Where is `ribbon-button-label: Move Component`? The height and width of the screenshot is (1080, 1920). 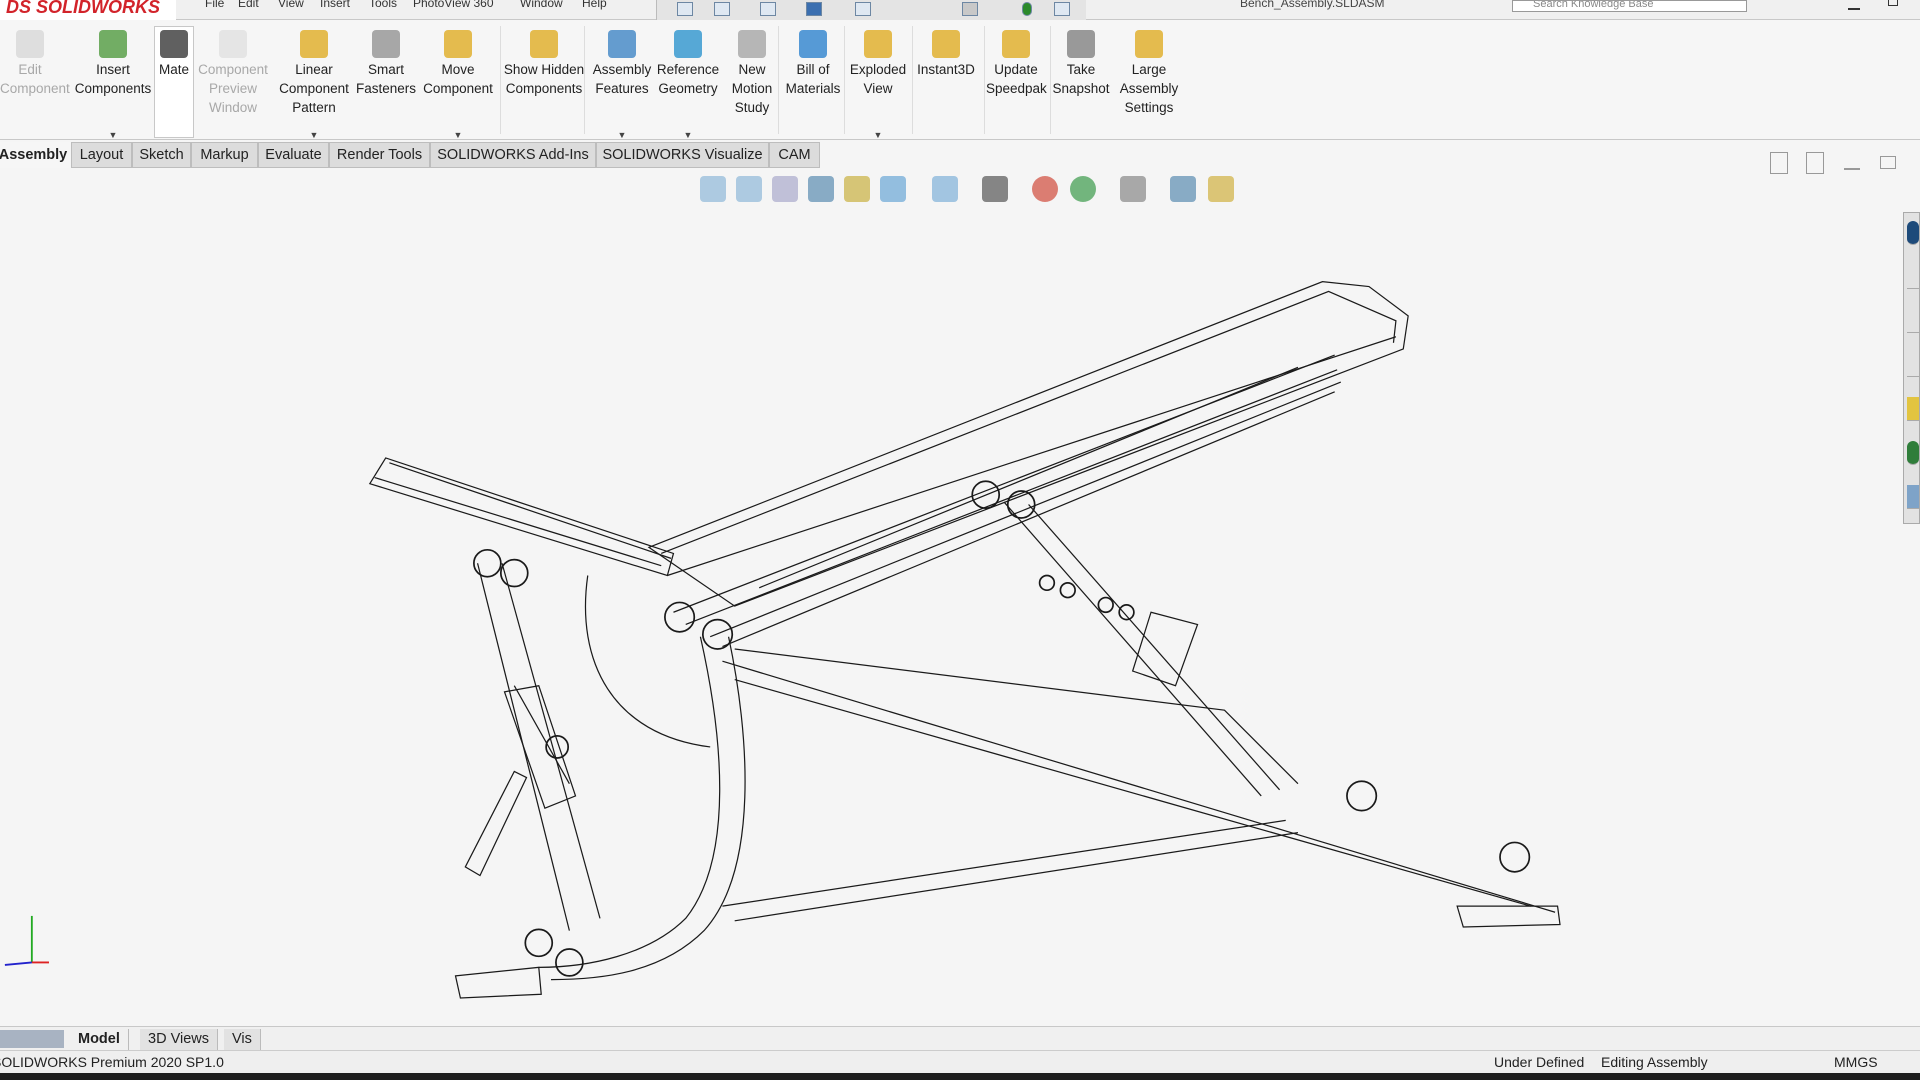 ribbon-button-label: Move Component is located at coordinates (458, 79).